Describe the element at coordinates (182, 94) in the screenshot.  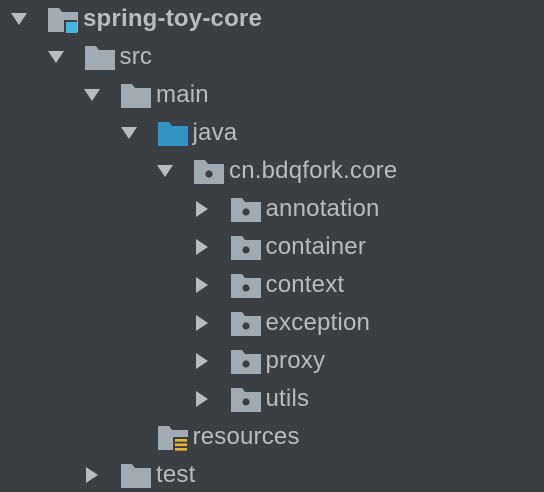
I see `tree-node-label: main` at that location.